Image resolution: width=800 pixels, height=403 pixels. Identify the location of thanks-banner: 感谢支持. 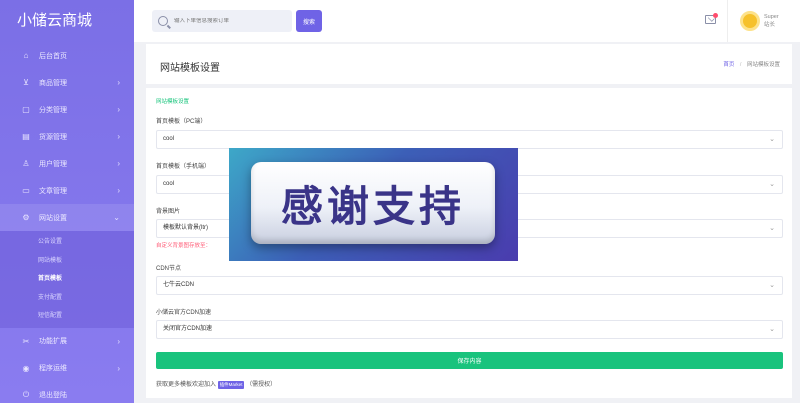
(373, 204).